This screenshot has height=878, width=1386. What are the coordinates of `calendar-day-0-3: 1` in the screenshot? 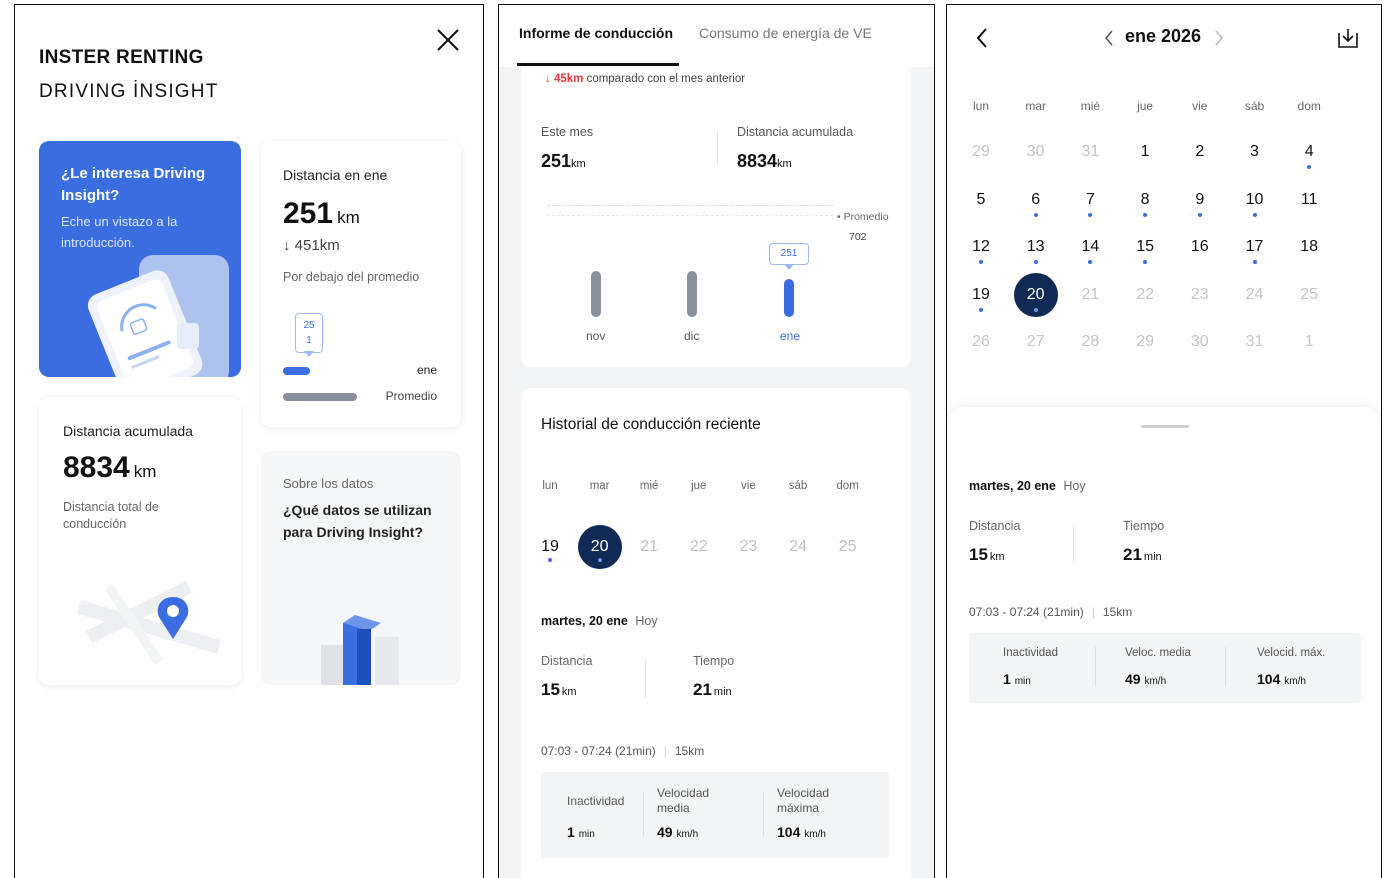 It's located at (1145, 152).